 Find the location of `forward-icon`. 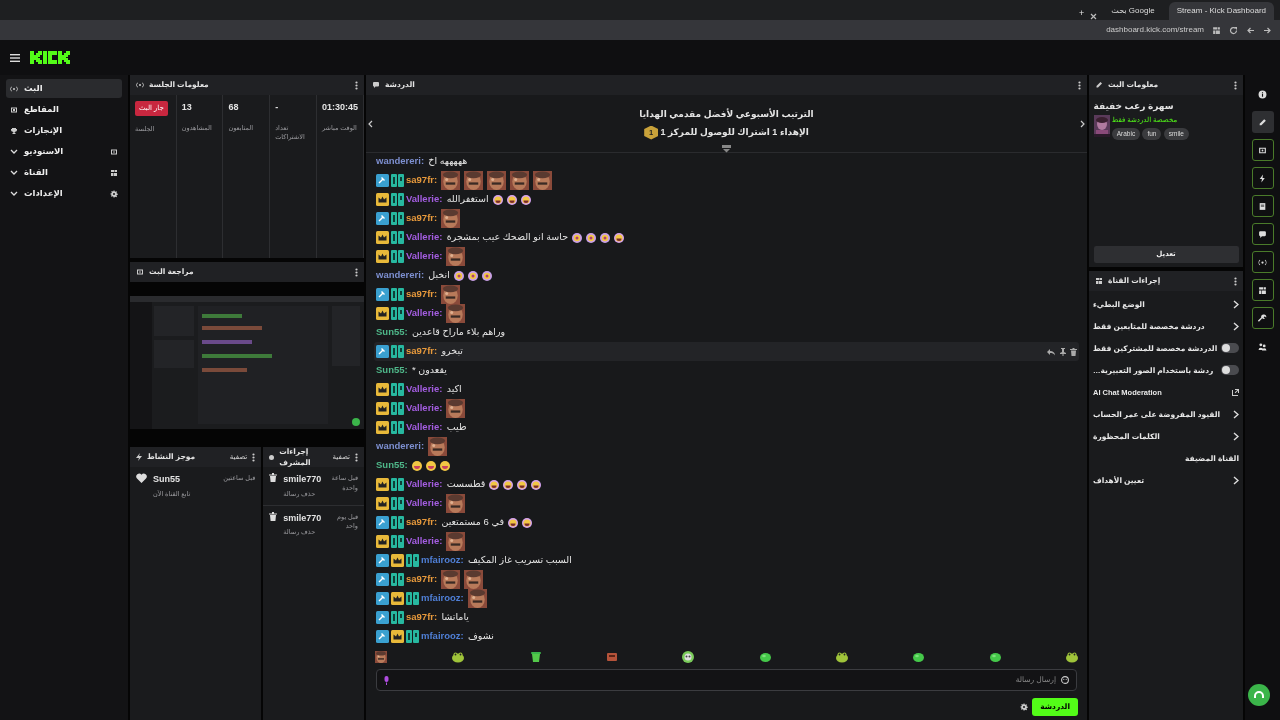

forward-icon is located at coordinates (1267, 30).